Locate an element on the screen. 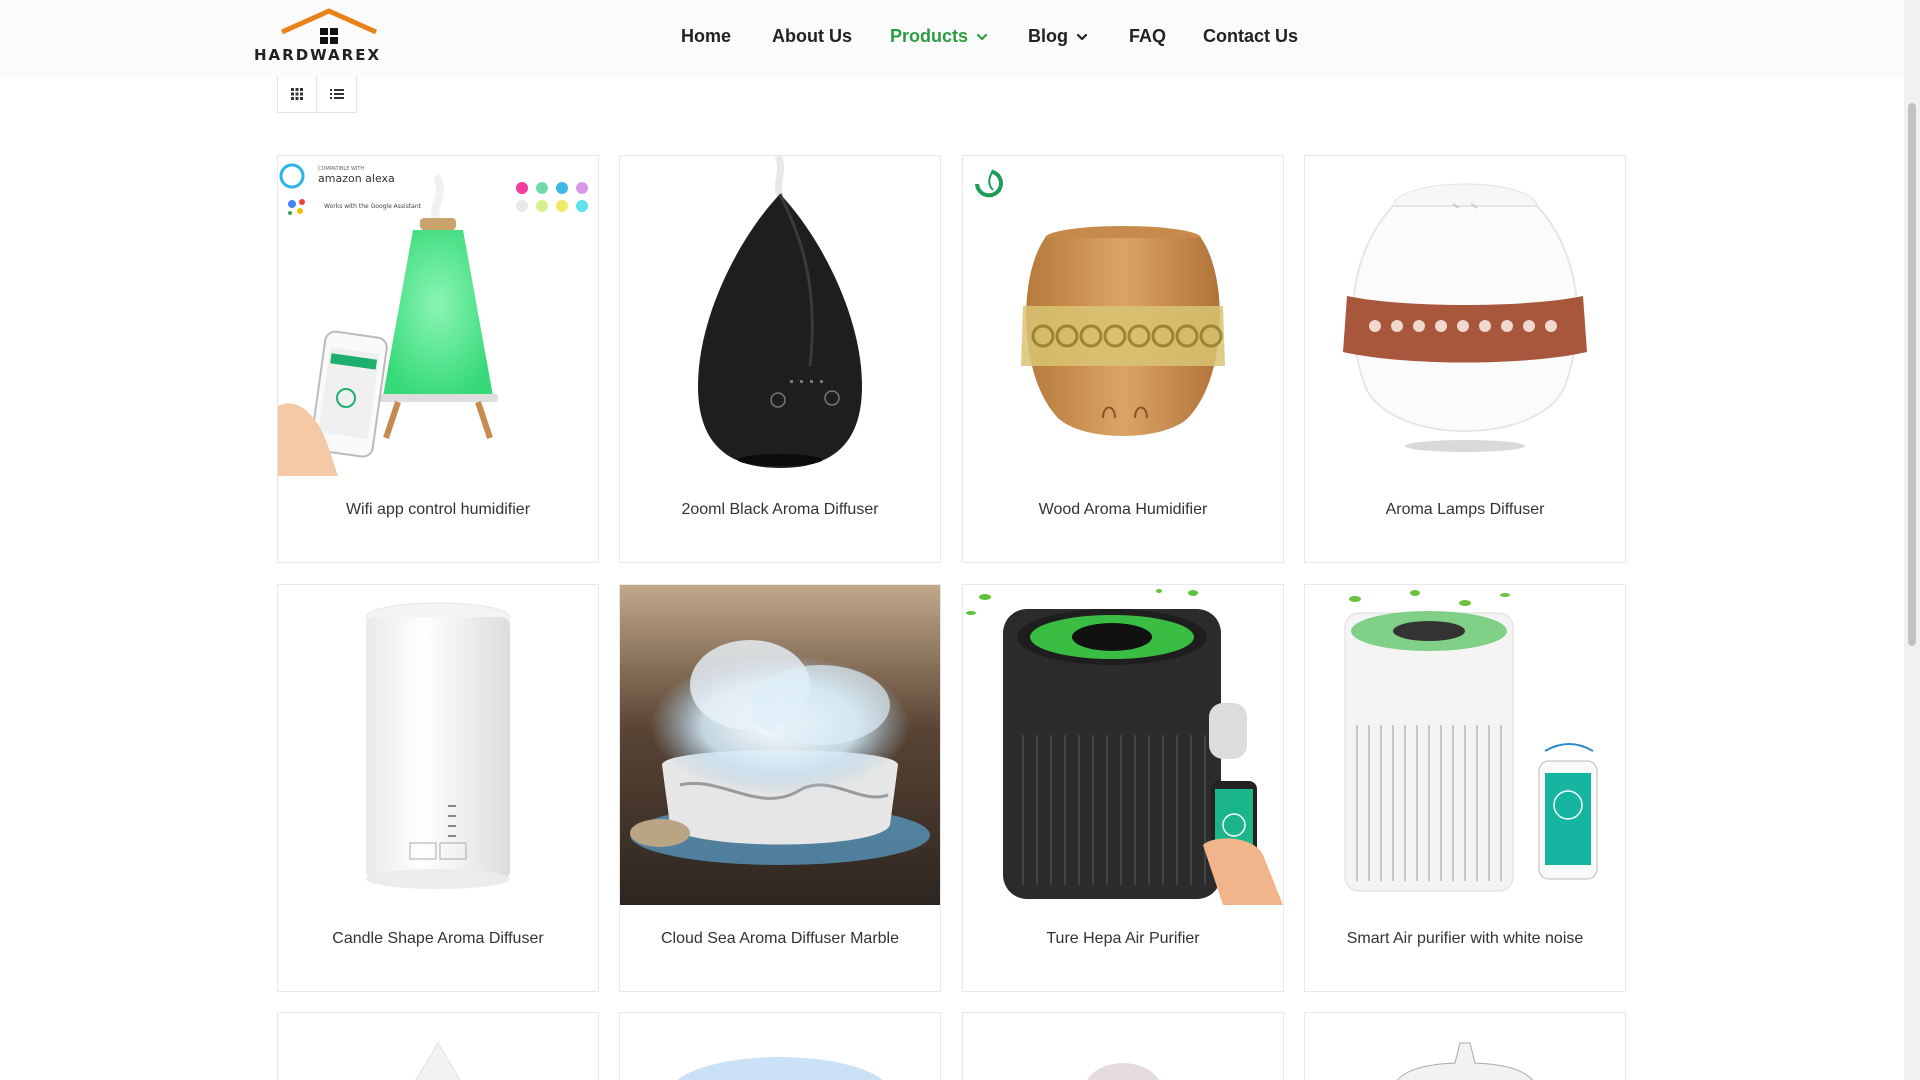  black-diffuser-image is located at coordinates (780, 312).